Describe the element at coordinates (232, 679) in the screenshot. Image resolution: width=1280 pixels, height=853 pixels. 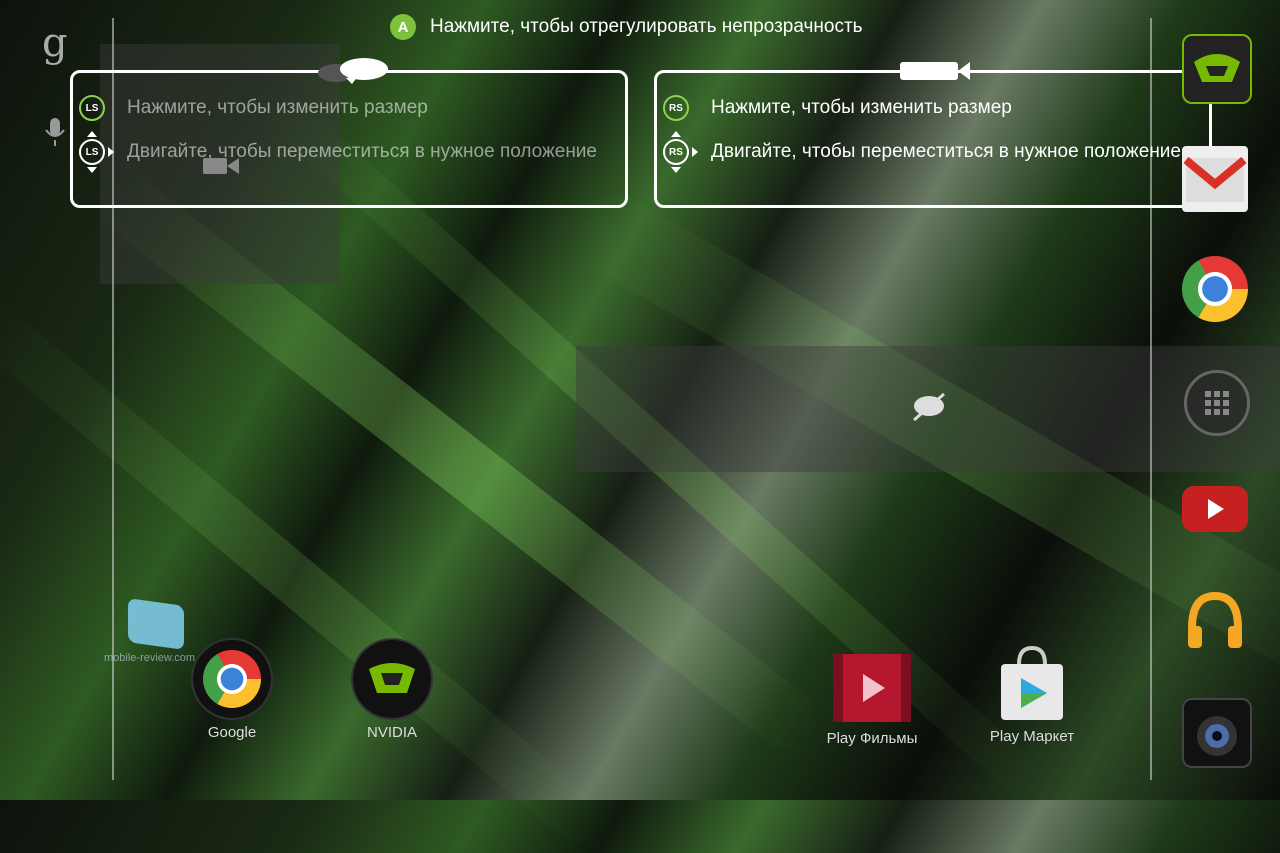
I see `google-folder-icon` at that location.